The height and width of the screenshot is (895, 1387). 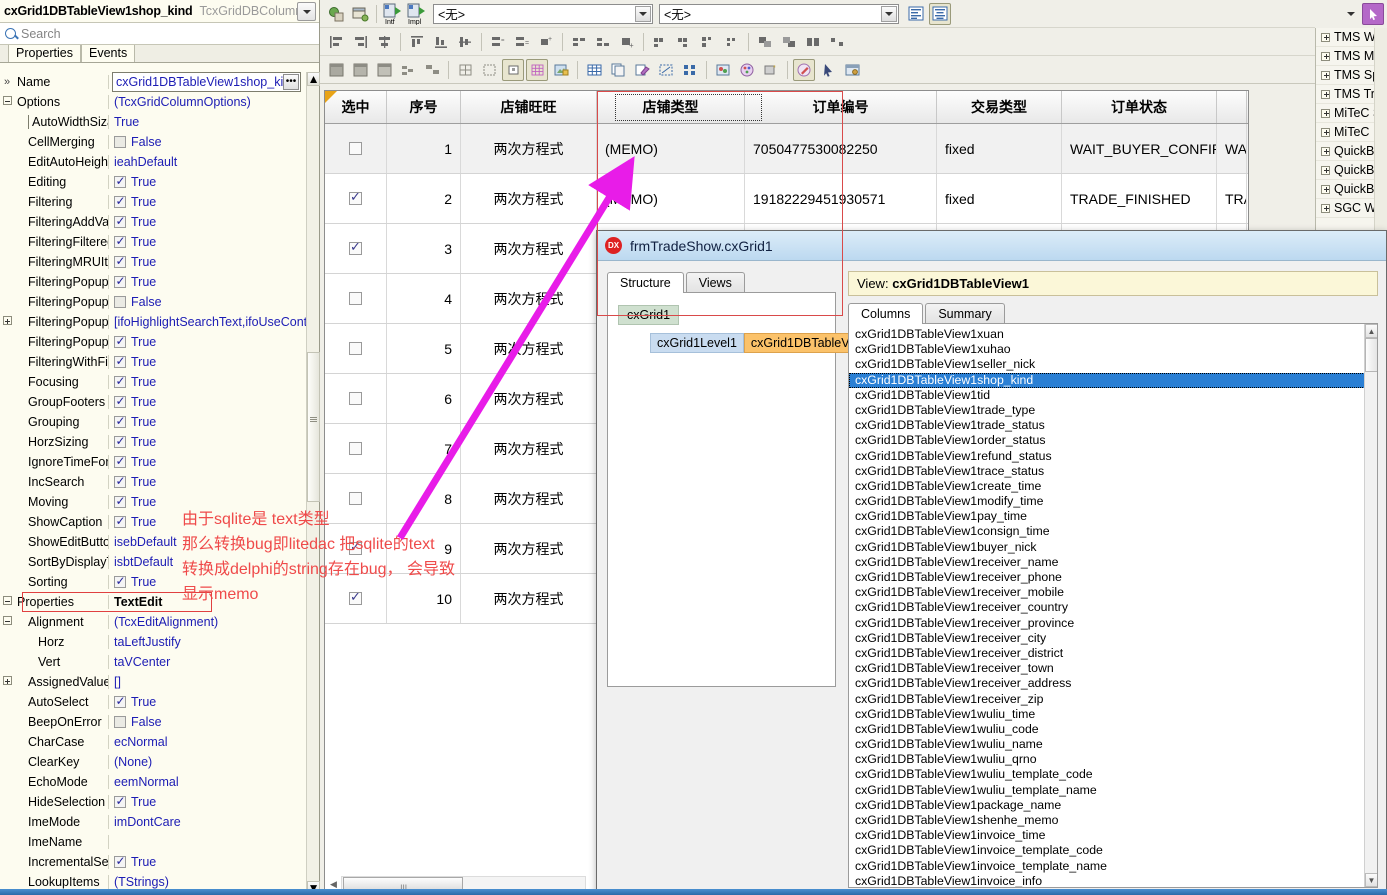 I want to click on grid-column-header: 序号, so click(x=424, y=107).